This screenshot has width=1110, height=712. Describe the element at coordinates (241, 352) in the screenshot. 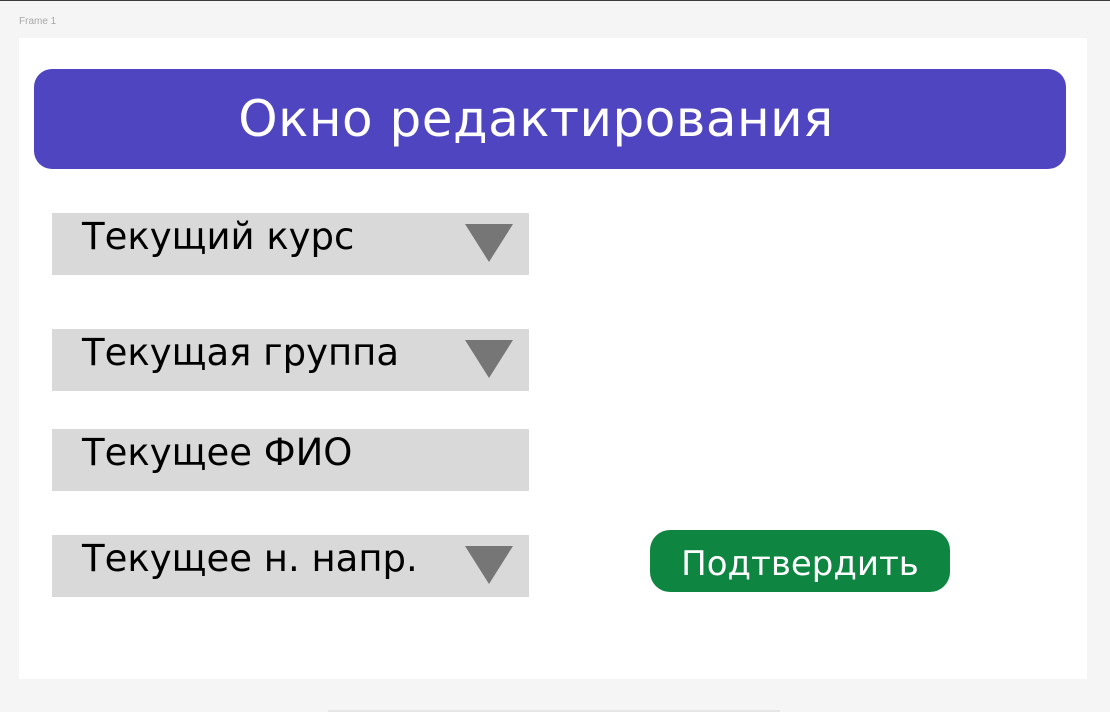

I see `group-dropdown-label: Текущая группа` at that location.